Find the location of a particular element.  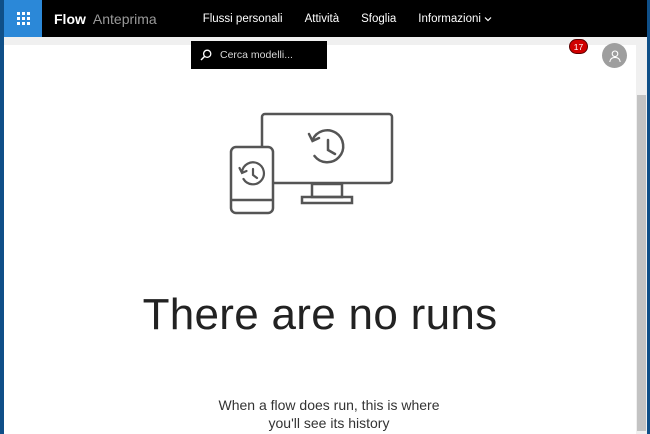

nav-my-flows: Flussi personali is located at coordinates (243, 19).